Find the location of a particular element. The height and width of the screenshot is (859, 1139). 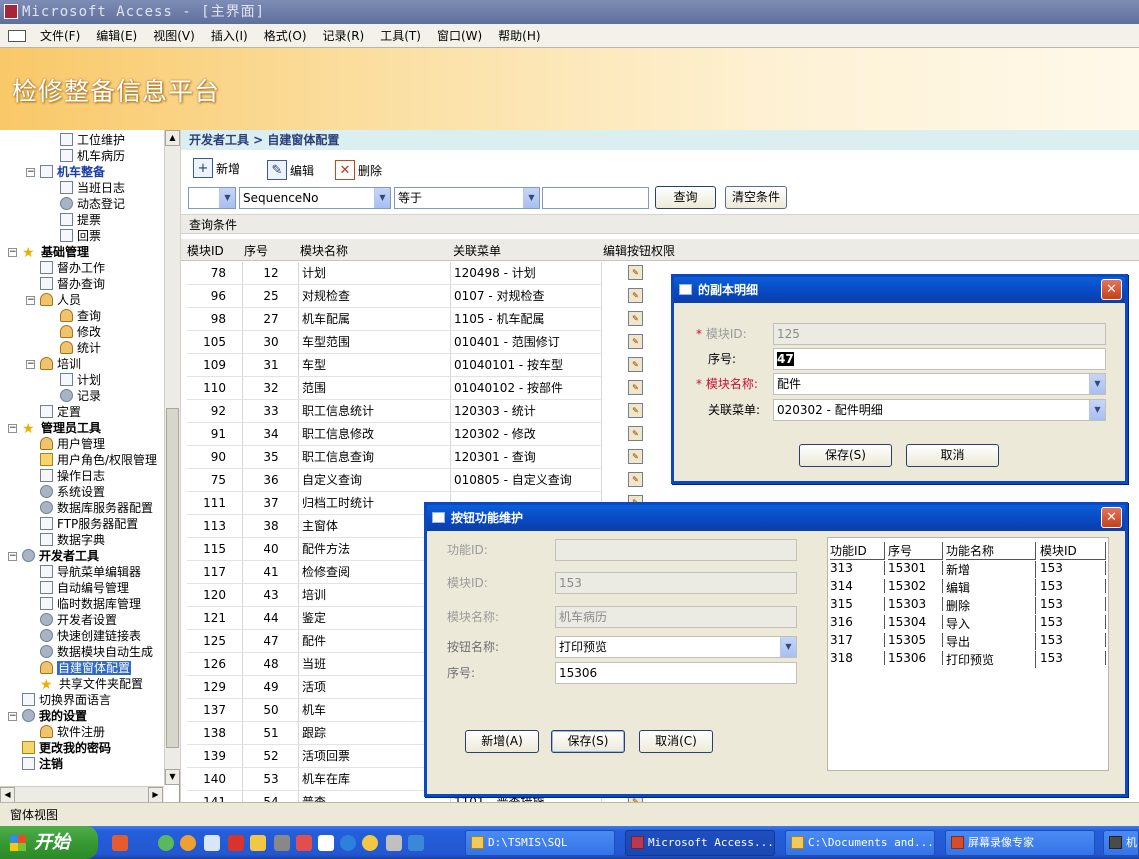

cancel-button: 取消 is located at coordinates (952, 455).